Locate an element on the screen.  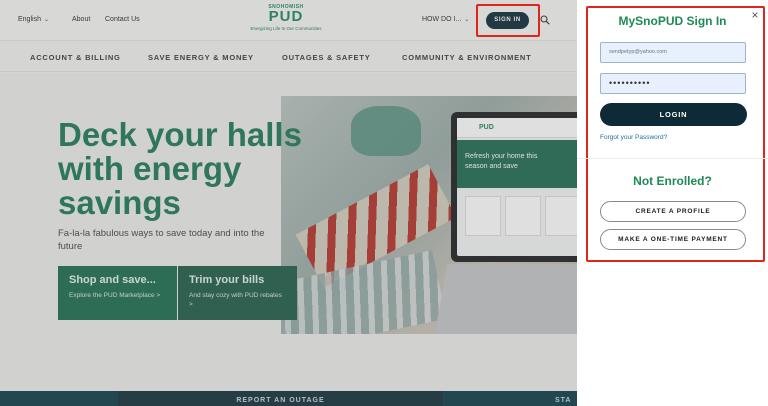
signin-panel-title: MySnoPUD Sign In is located at coordinates (672, 21).